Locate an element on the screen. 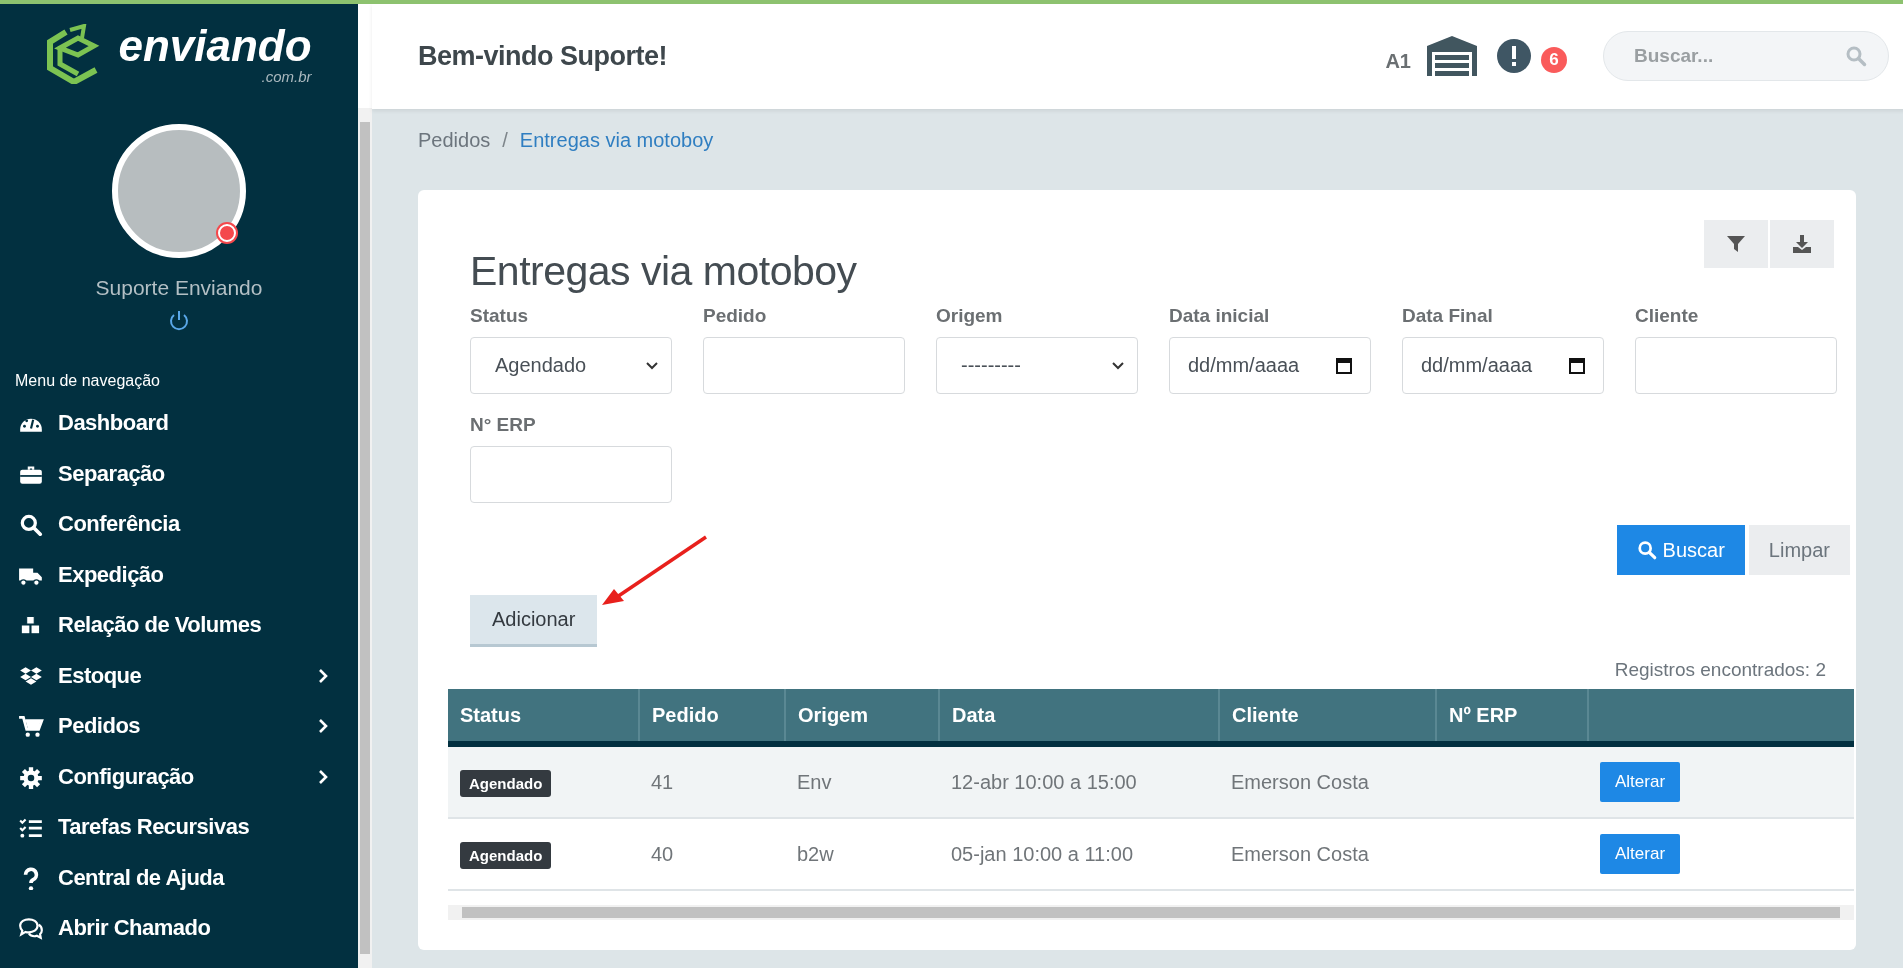 Image resolution: width=1903 pixels, height=968 pixels. breadcrumb-link: Pedidos is located at coordinates (454, 140).